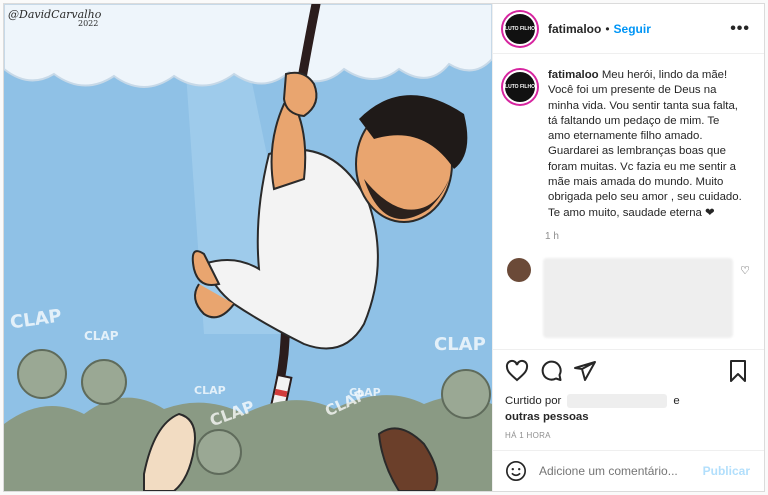  What do you see at coordinates (617, 401) in the screenshot?
I see `hidden-username` at bounding box center [617, 401].